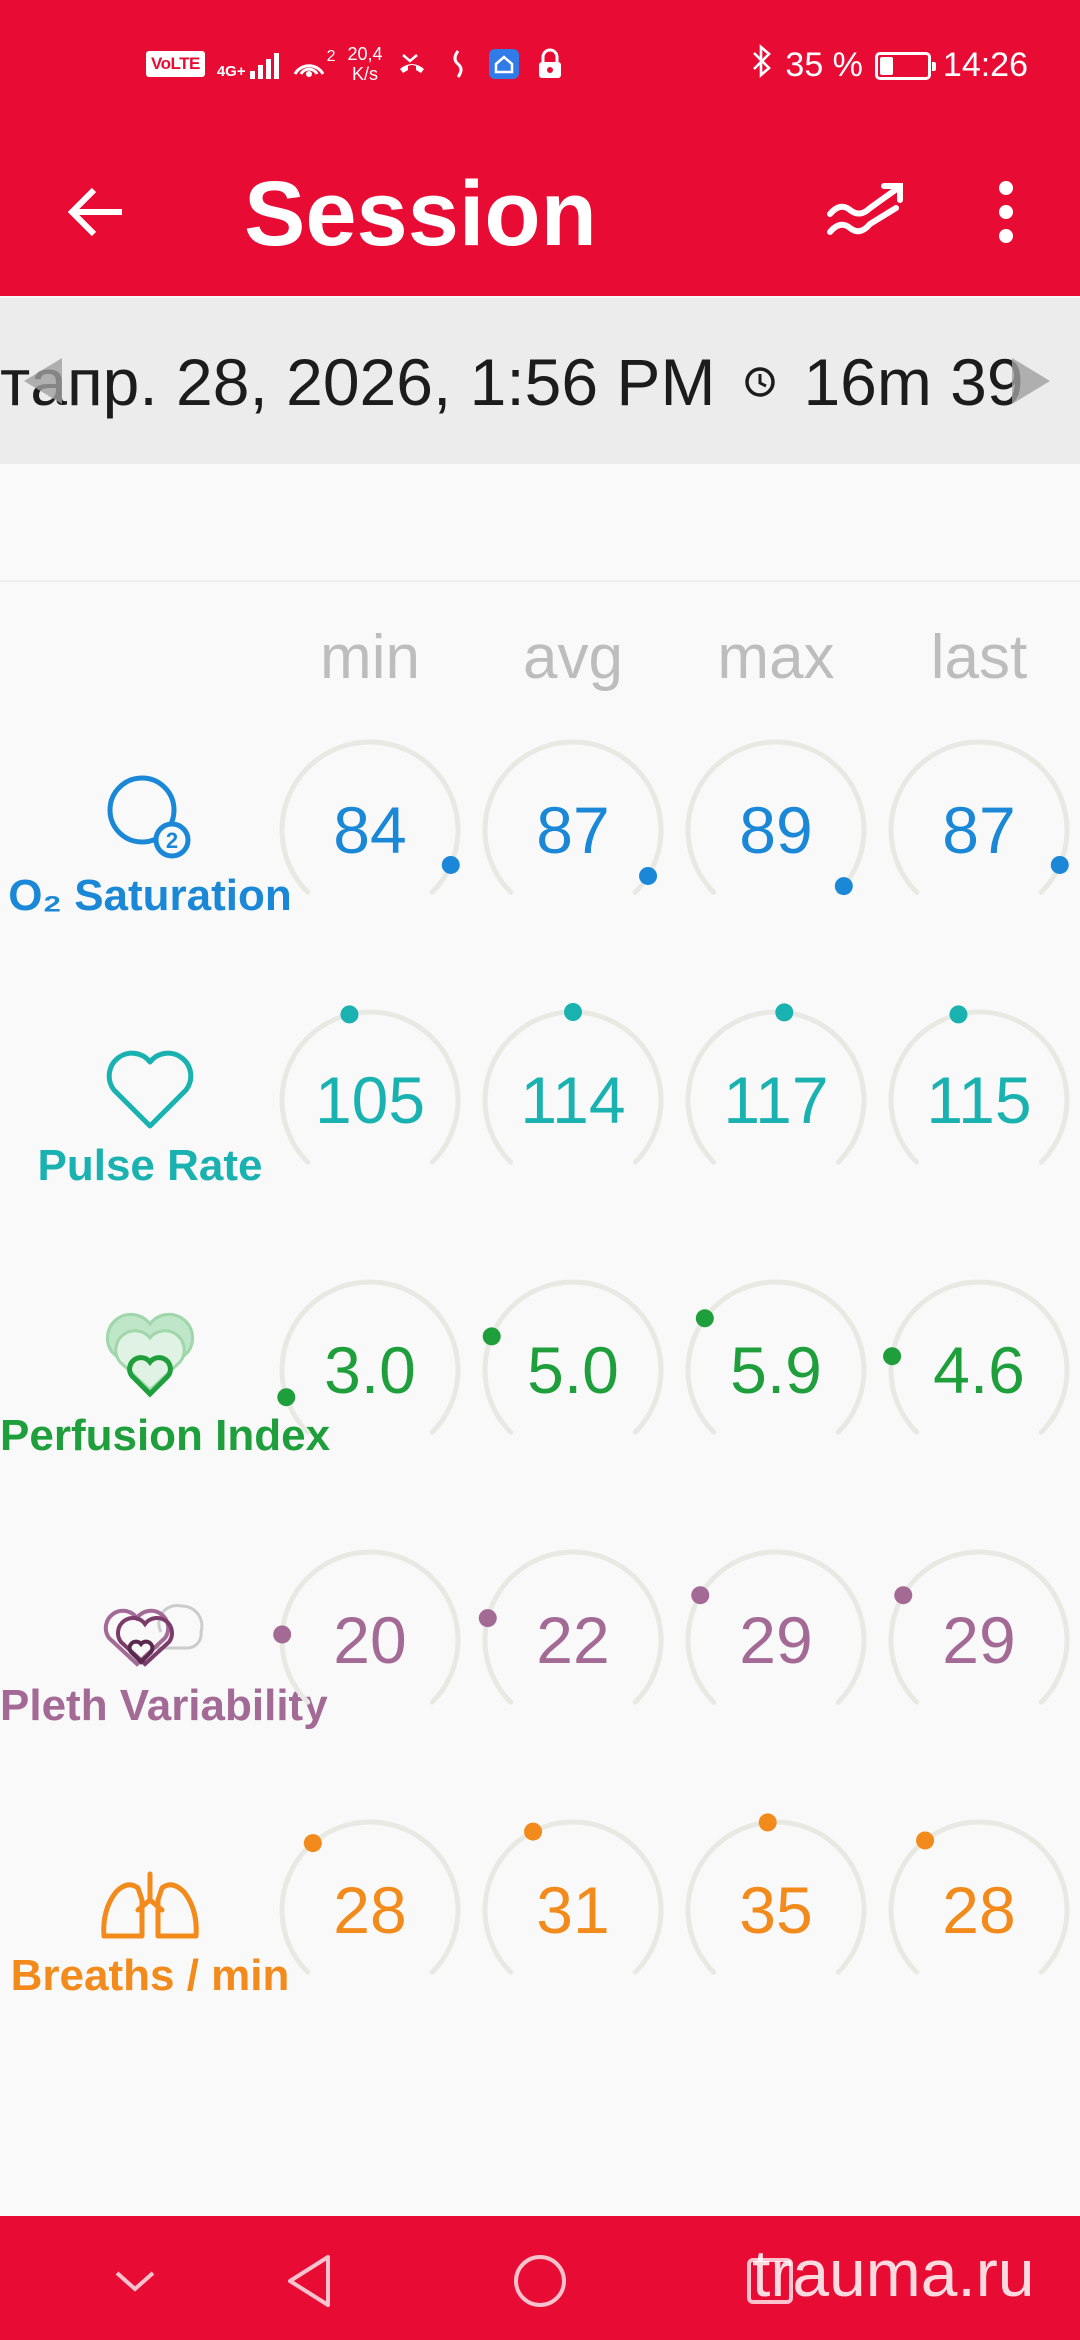 Image resolution: width=1080 pixels, height=2340 pixels. I want to click on clock-time: 14:26, so click(985, 65).